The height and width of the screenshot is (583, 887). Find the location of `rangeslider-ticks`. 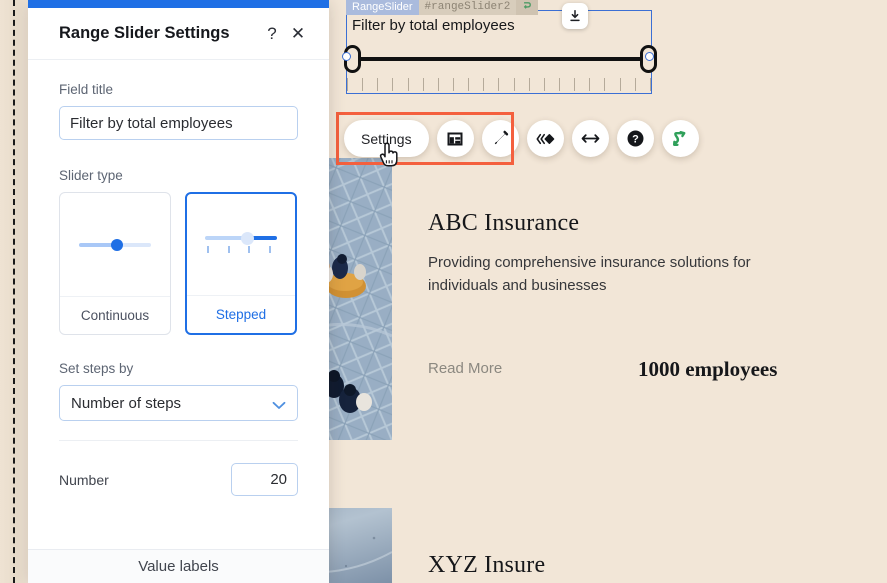

rangeslider-ticks is located at coordinates (499, 85).